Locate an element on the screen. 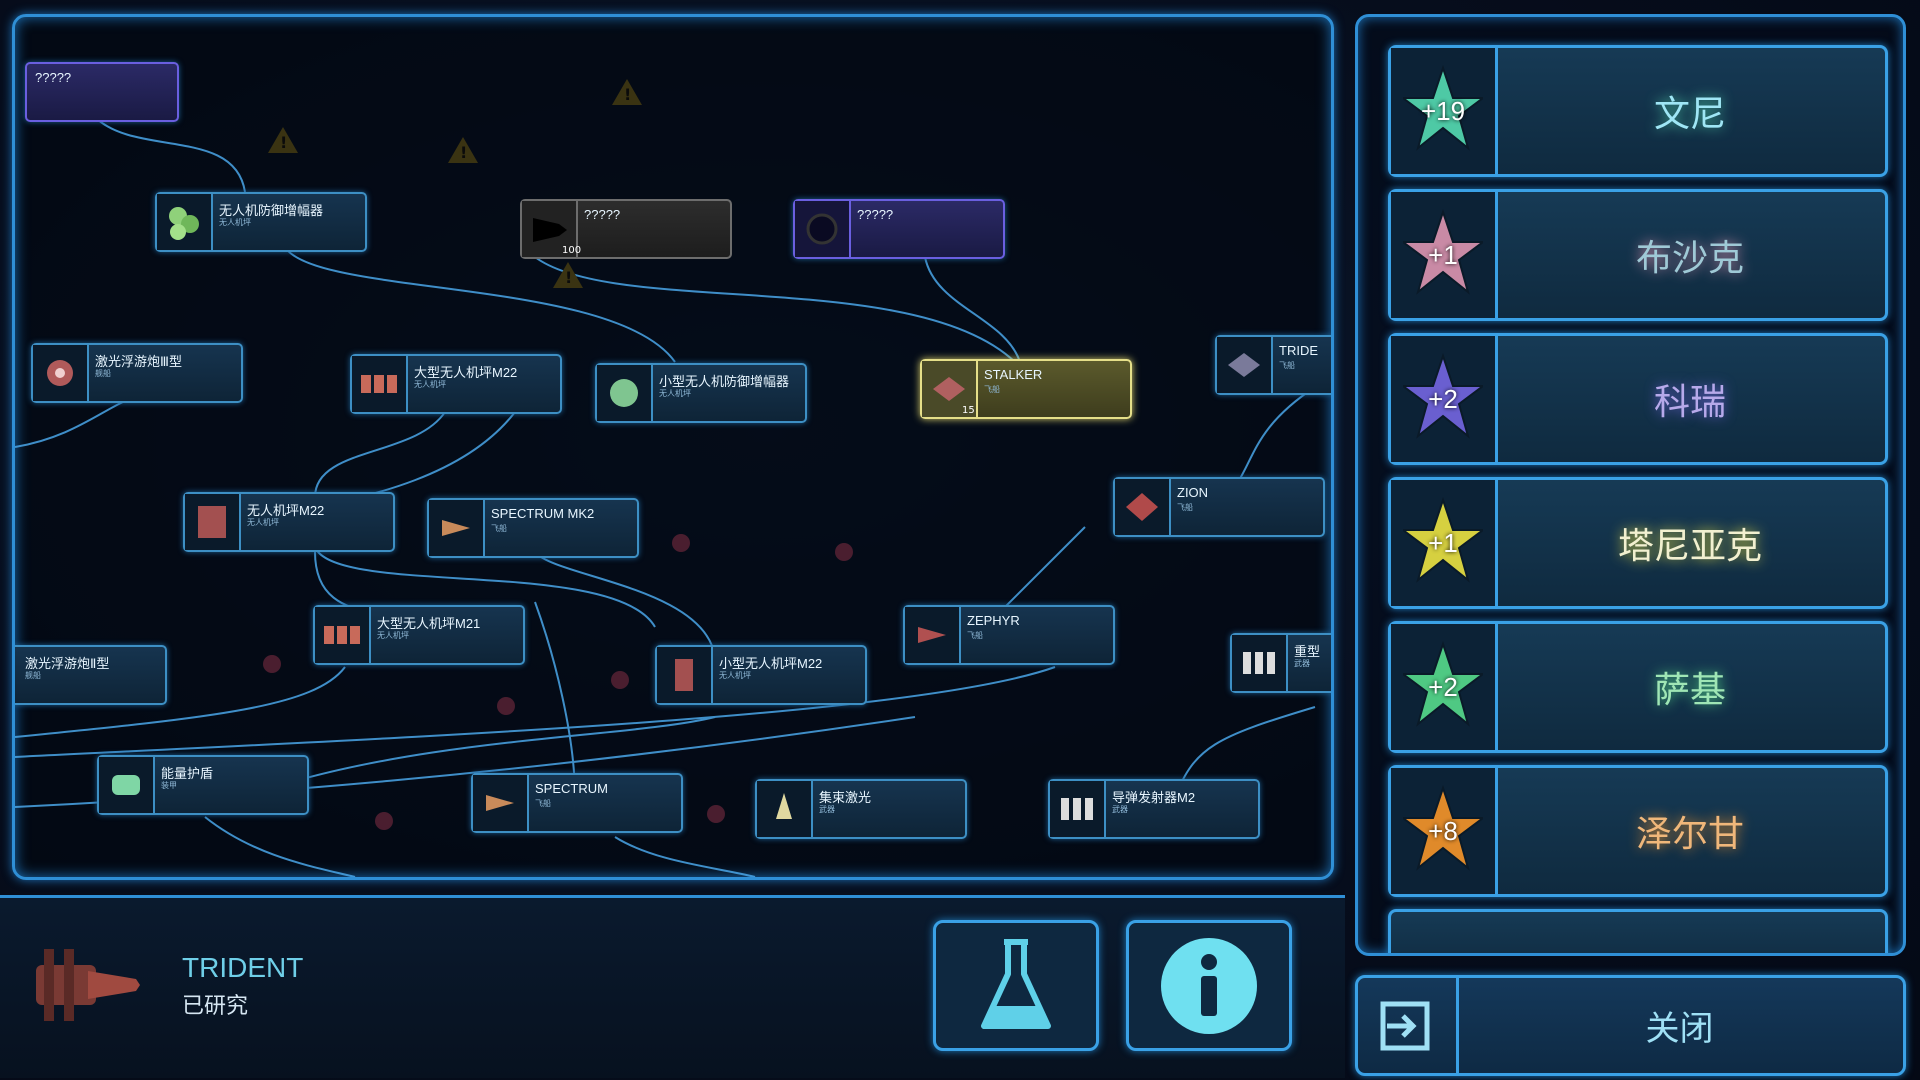  faction-row: +2 萨基 is located at coordinates (1638, 687).